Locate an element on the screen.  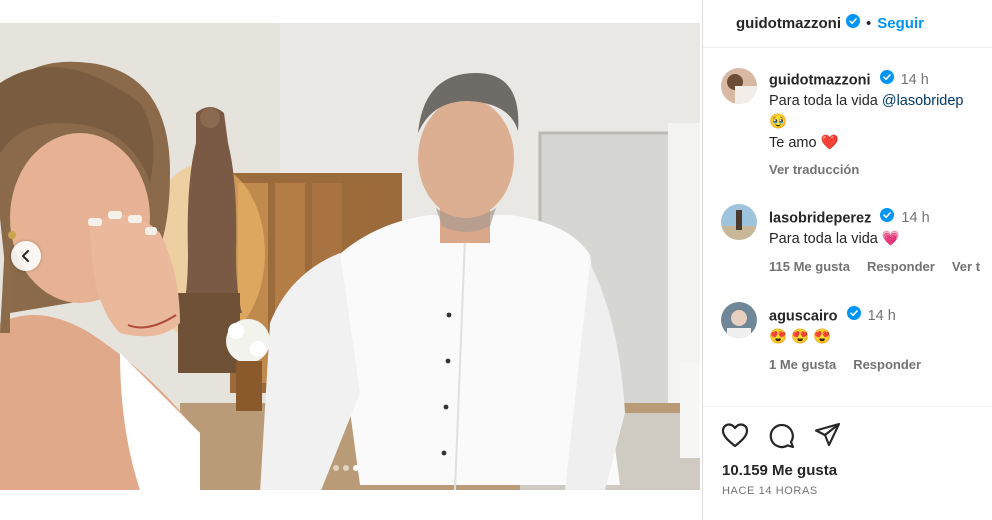
post-header: guidotmazzoni • Seguir is located at coordinates (847, 24).